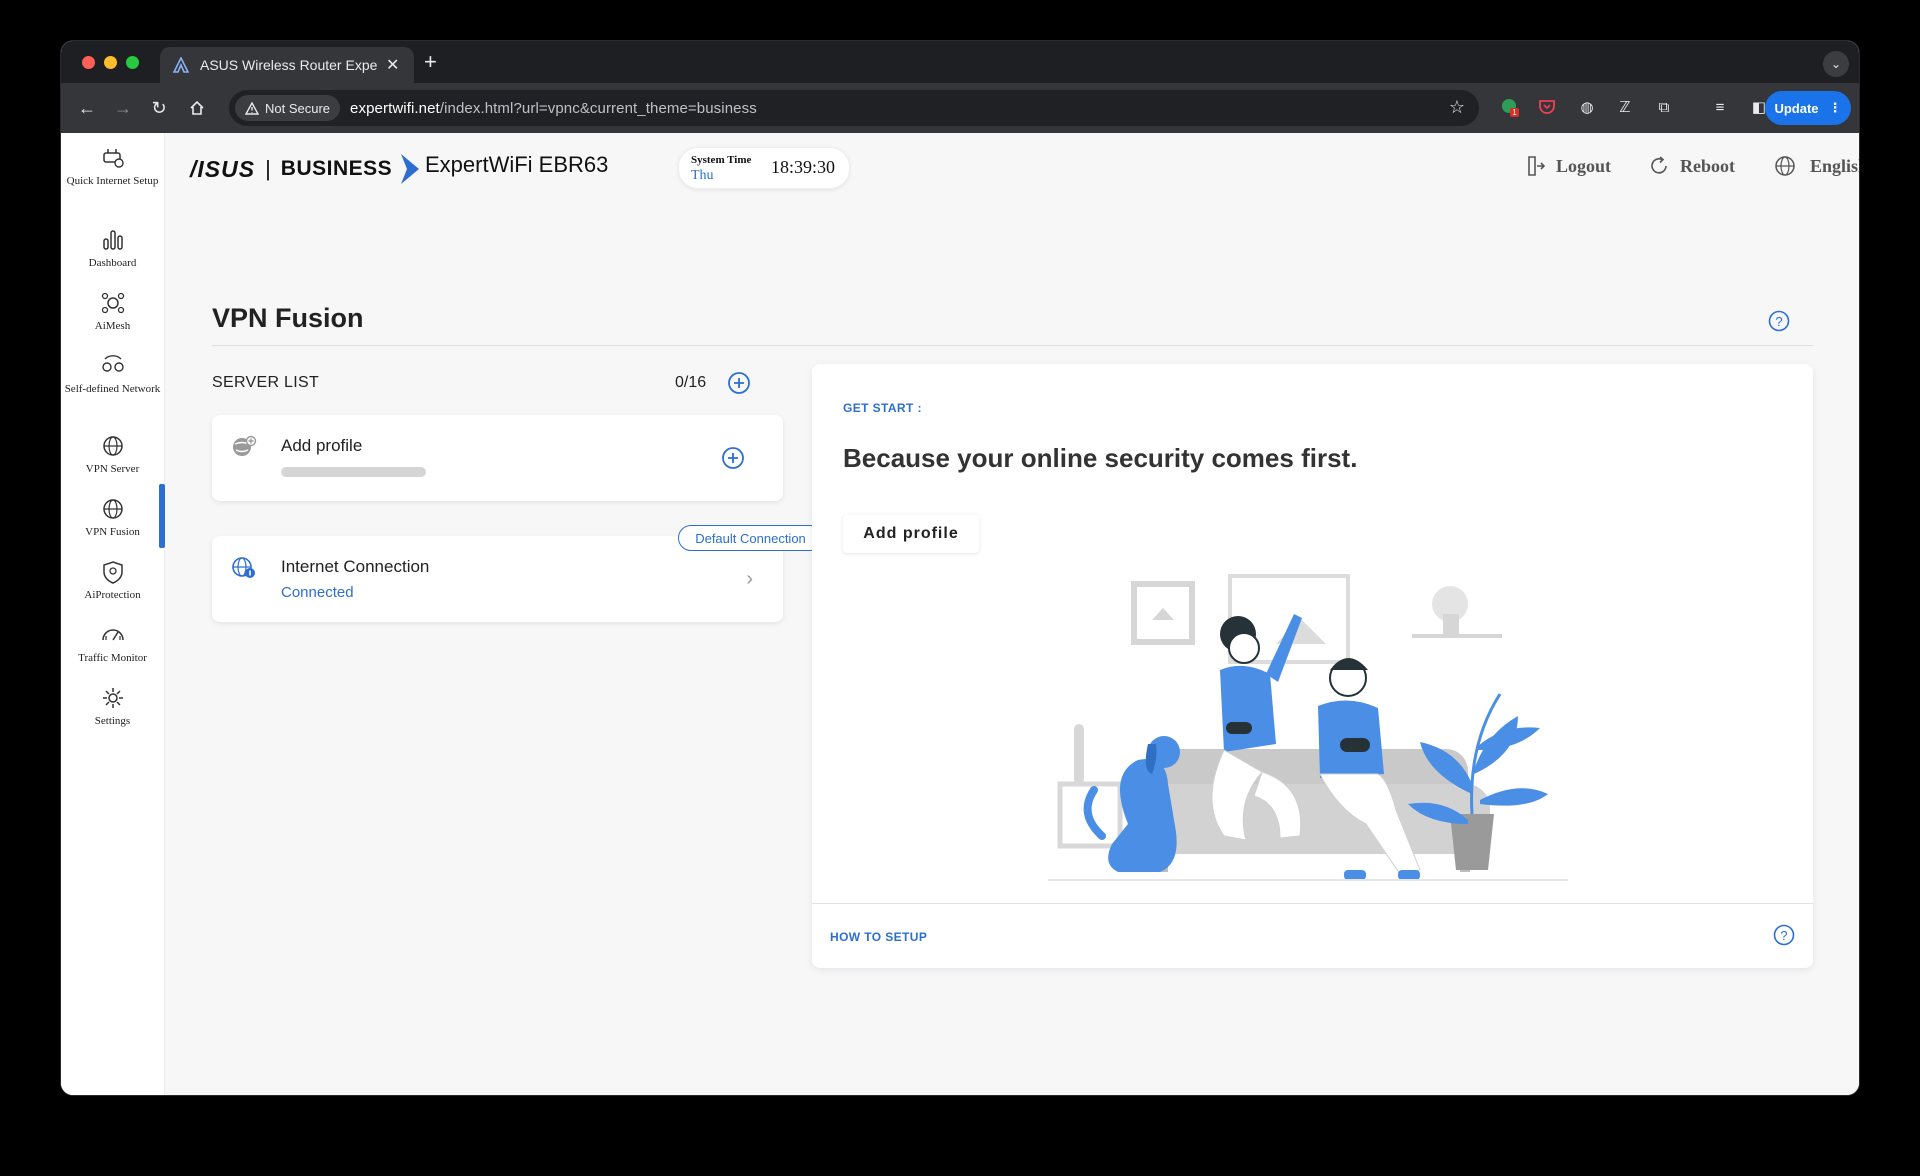  Describe the element at coordinates (1584, 165) in the screenshot. I see `logout-label: Logout` at that location.